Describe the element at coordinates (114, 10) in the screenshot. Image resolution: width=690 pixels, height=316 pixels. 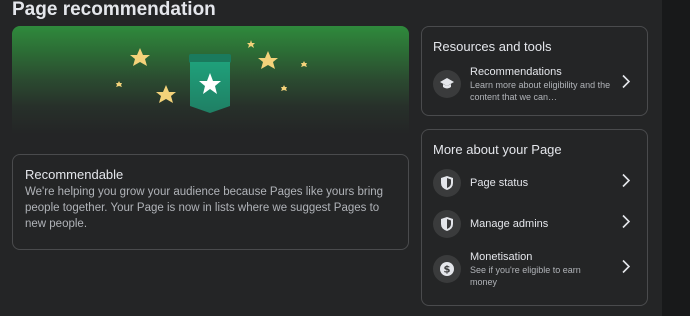
I see `page-title: Page recommendation` at that location.